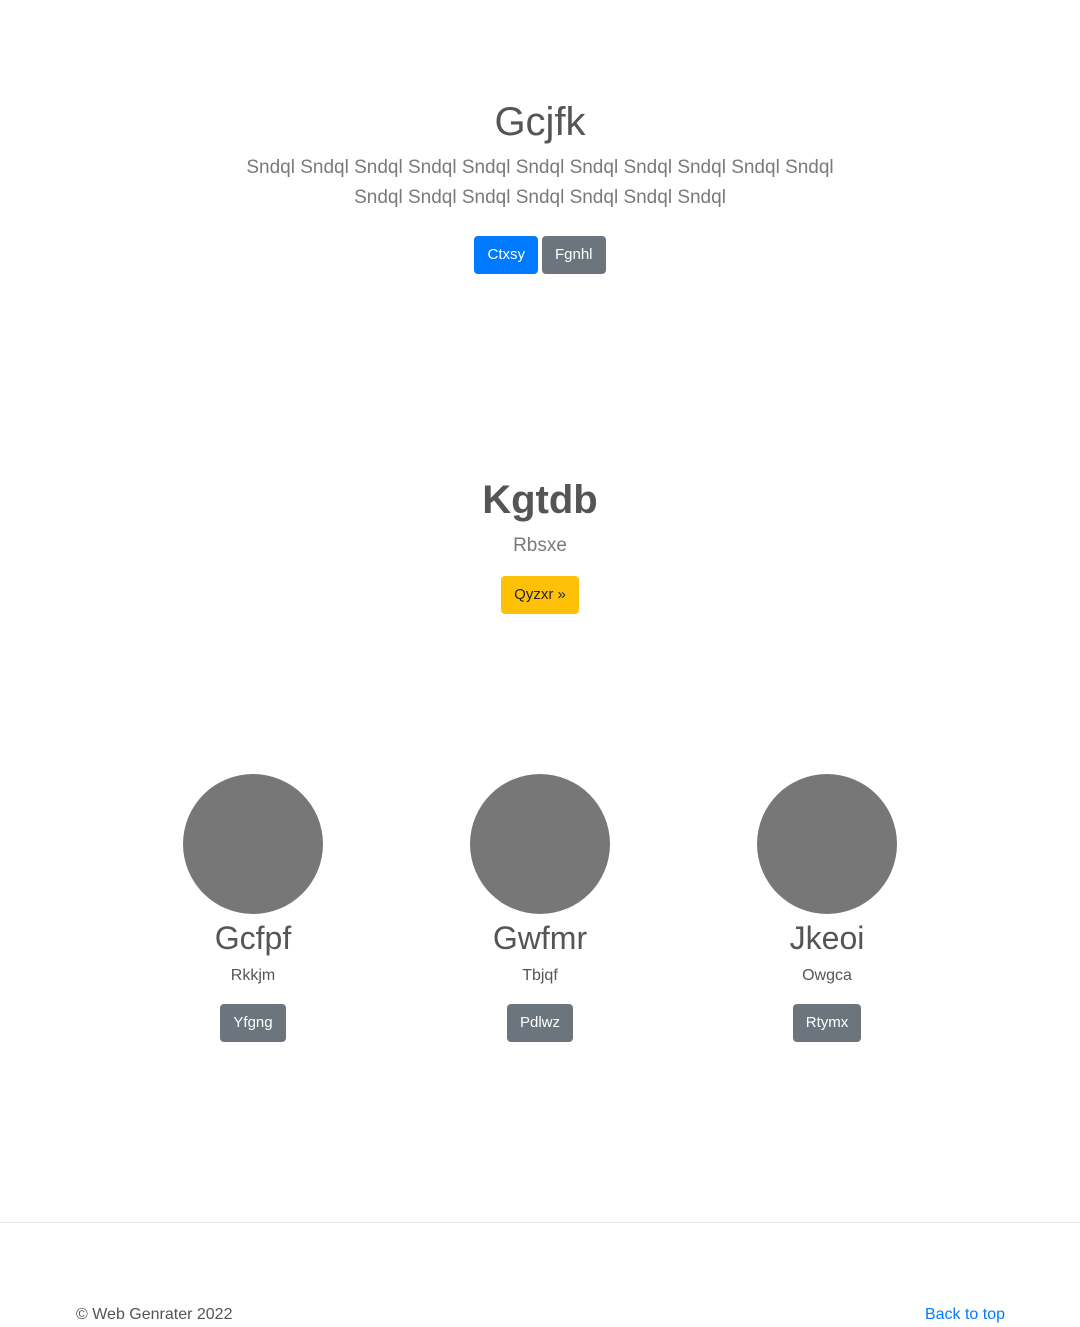  Describe the element at coordinates (827, 938) in the screenshot. I see `card-name: Jkeoi` at that location.